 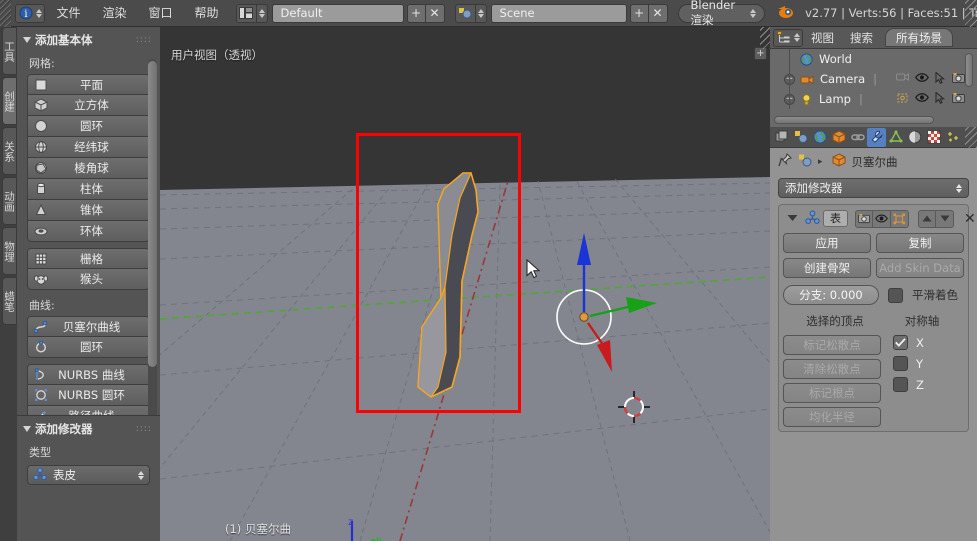 What do you see at coordinates (971, 137) in the screenshot?
I see `proptabs-grip` at bounding box center [971, 137].